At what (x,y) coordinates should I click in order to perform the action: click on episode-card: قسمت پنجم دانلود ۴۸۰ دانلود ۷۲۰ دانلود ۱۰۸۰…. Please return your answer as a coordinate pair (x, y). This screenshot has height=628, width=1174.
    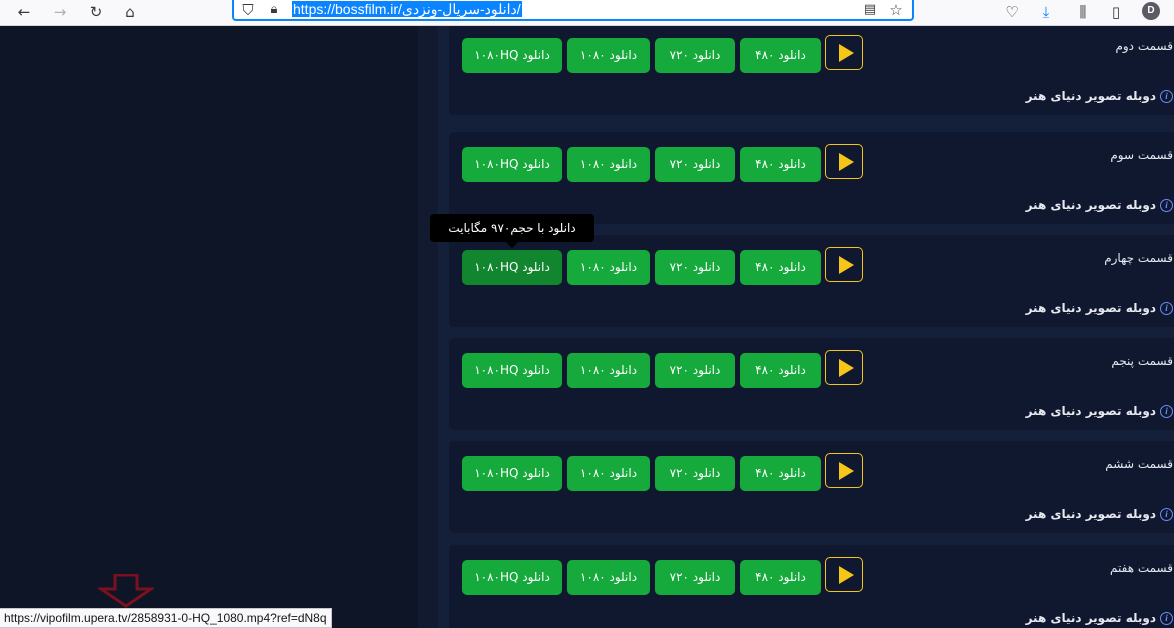
    Looking at the image, I should click on (811, 384).